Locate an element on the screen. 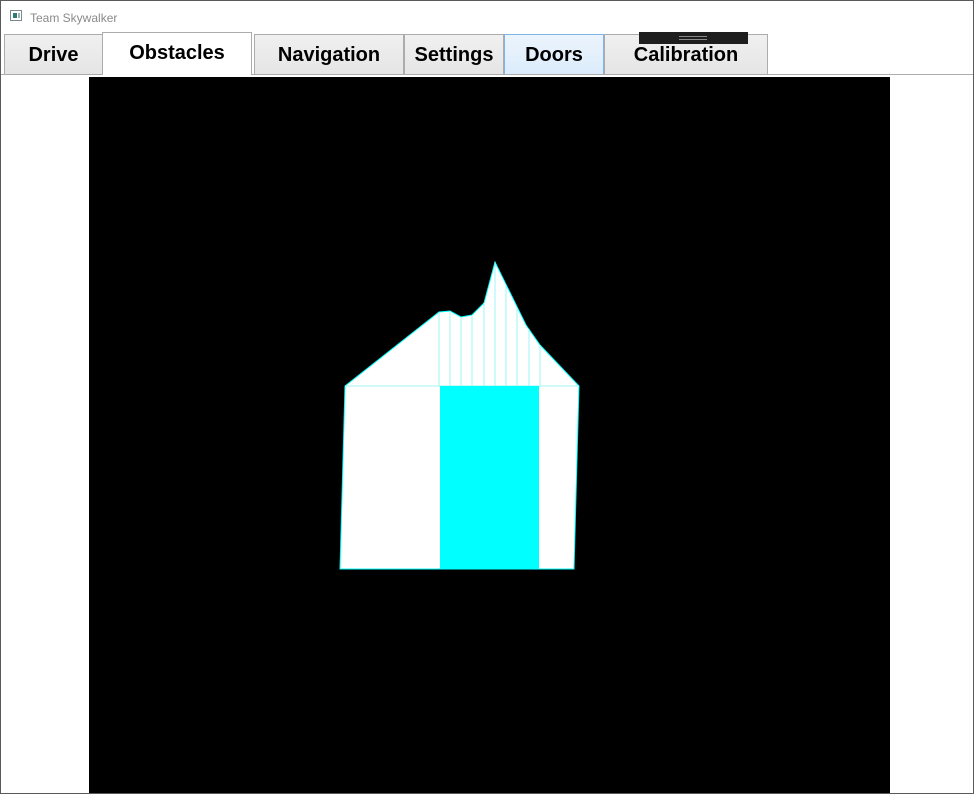 The height and width of the screenshot is (794, 974). tab-obstacles: Obstacles is located at coordinates (177, 53).